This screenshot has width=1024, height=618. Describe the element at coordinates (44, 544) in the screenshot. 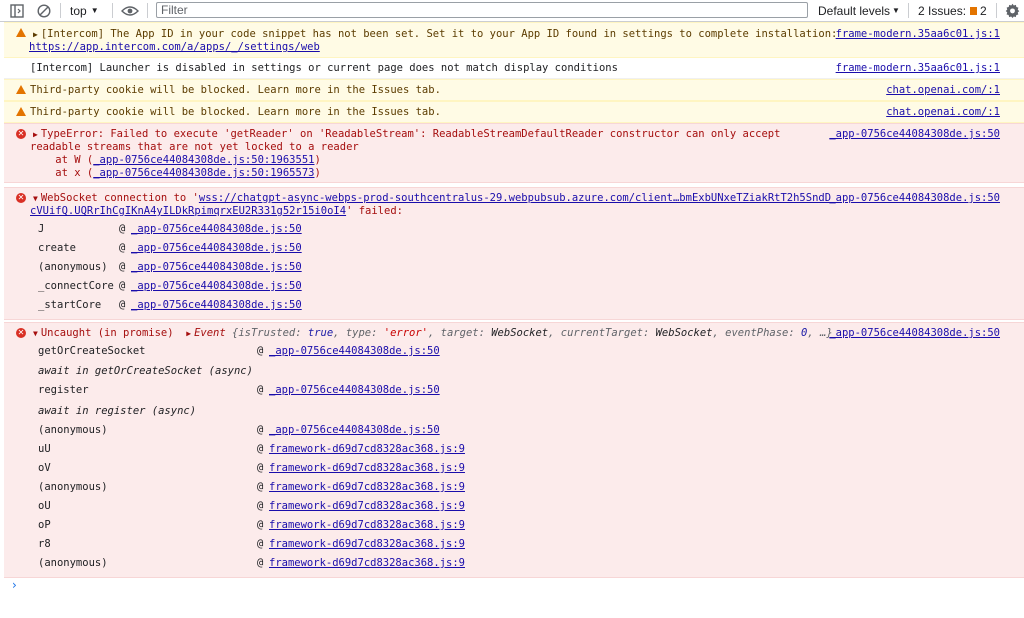

I see `stack-function: r8` at that location.